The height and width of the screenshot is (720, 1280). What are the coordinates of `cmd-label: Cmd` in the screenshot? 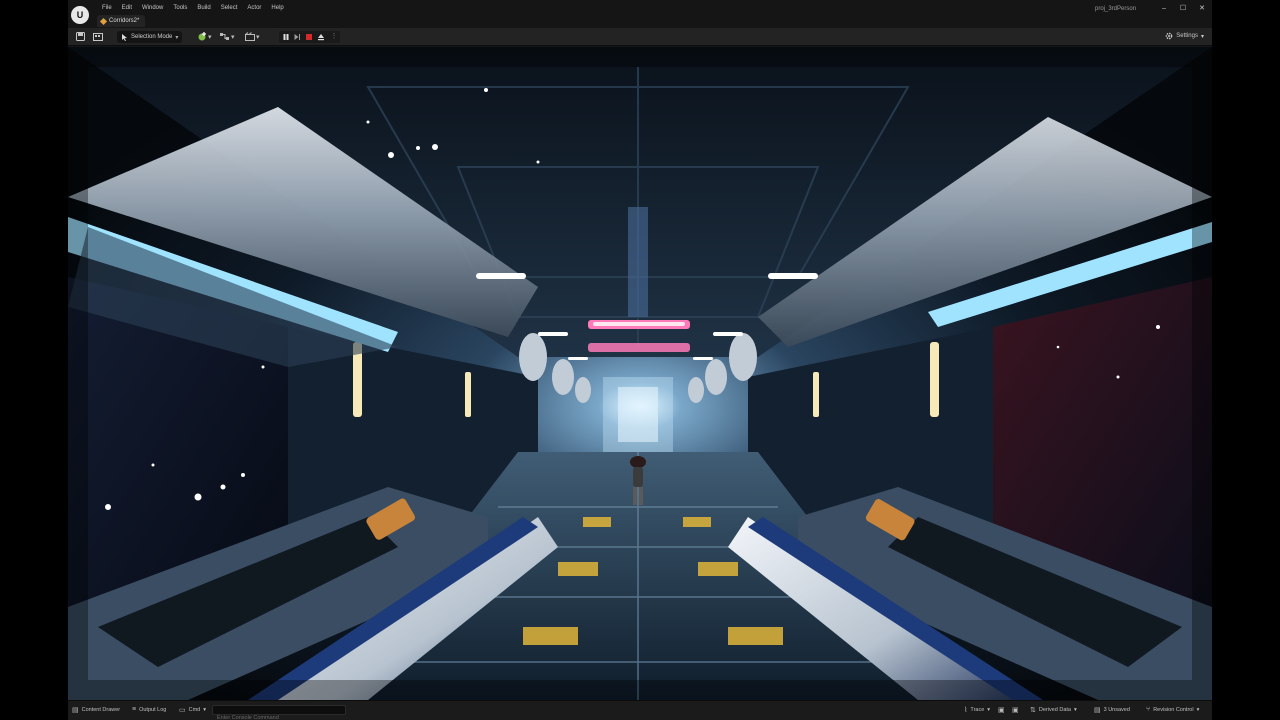 It's located at (194, 710).